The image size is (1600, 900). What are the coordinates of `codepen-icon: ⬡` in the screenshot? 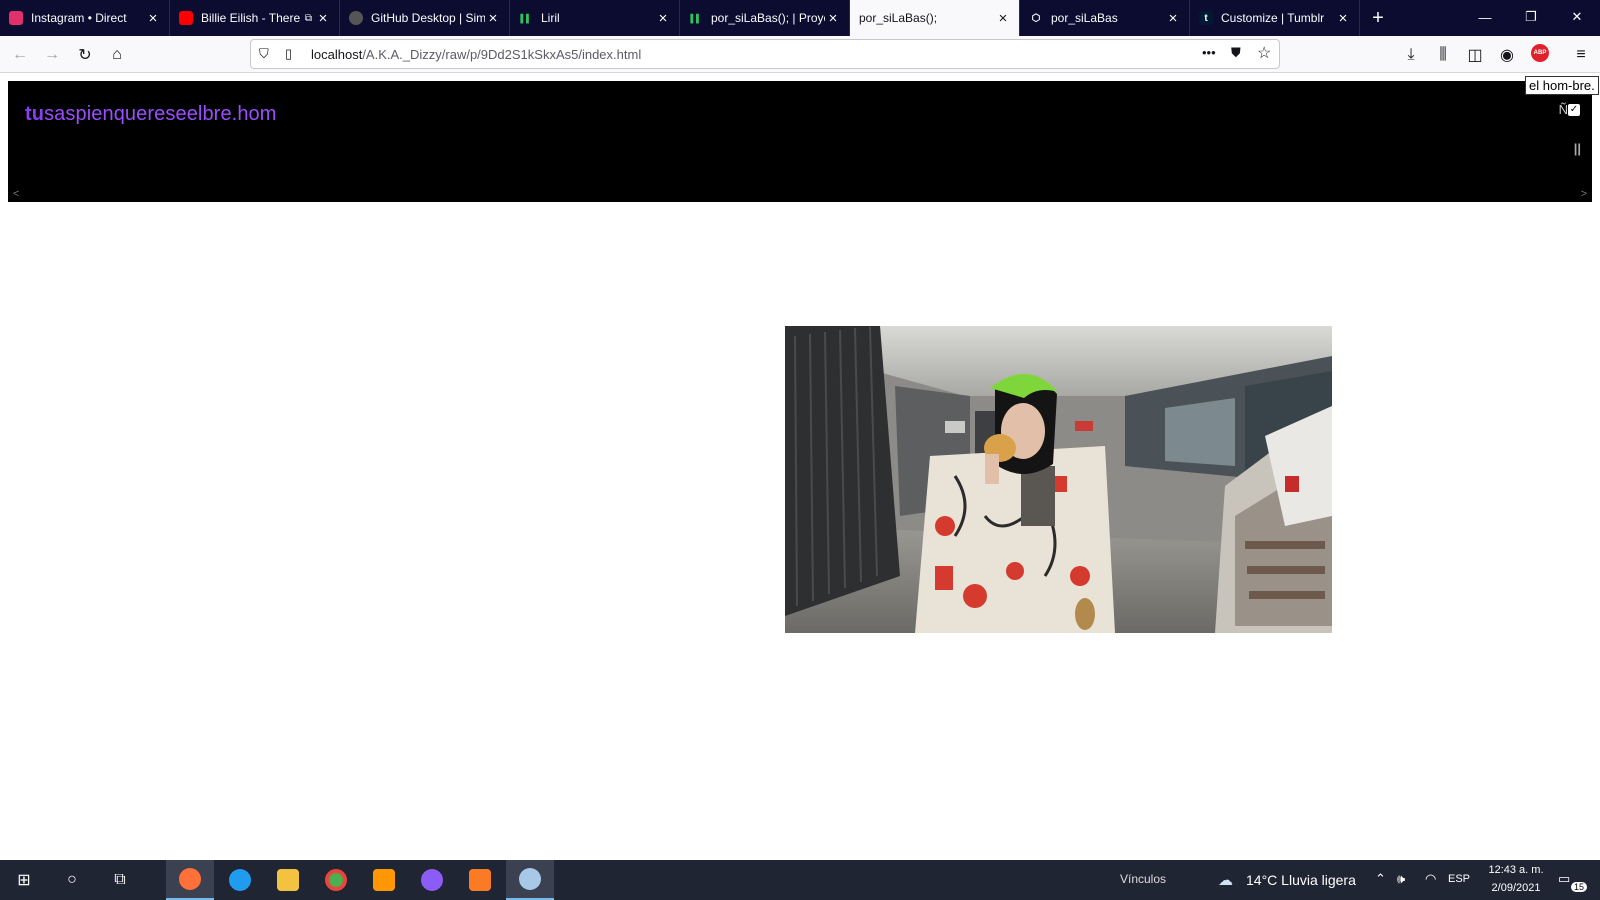 It's located at (1036, 18).